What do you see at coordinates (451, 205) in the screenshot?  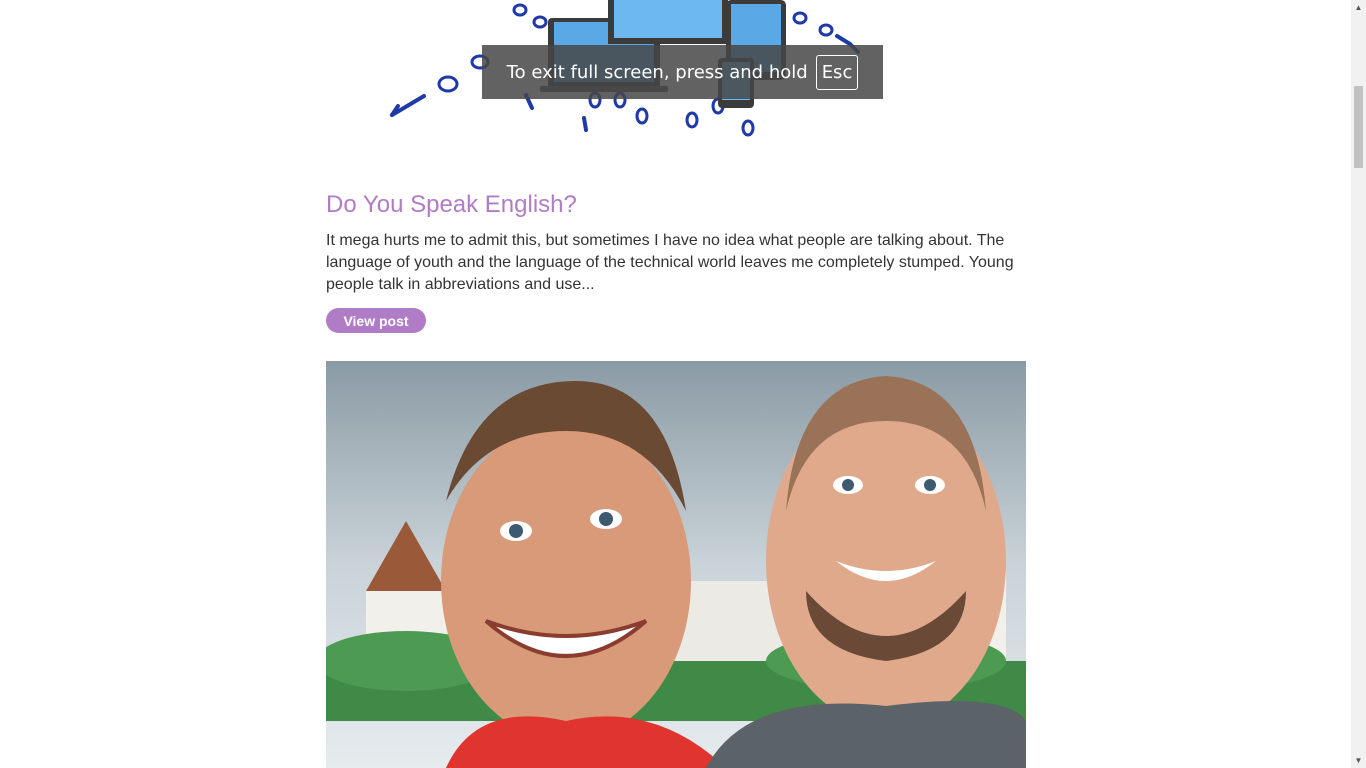 I see `post-title: Do You Speak English?` at bounding box center [451, 205].